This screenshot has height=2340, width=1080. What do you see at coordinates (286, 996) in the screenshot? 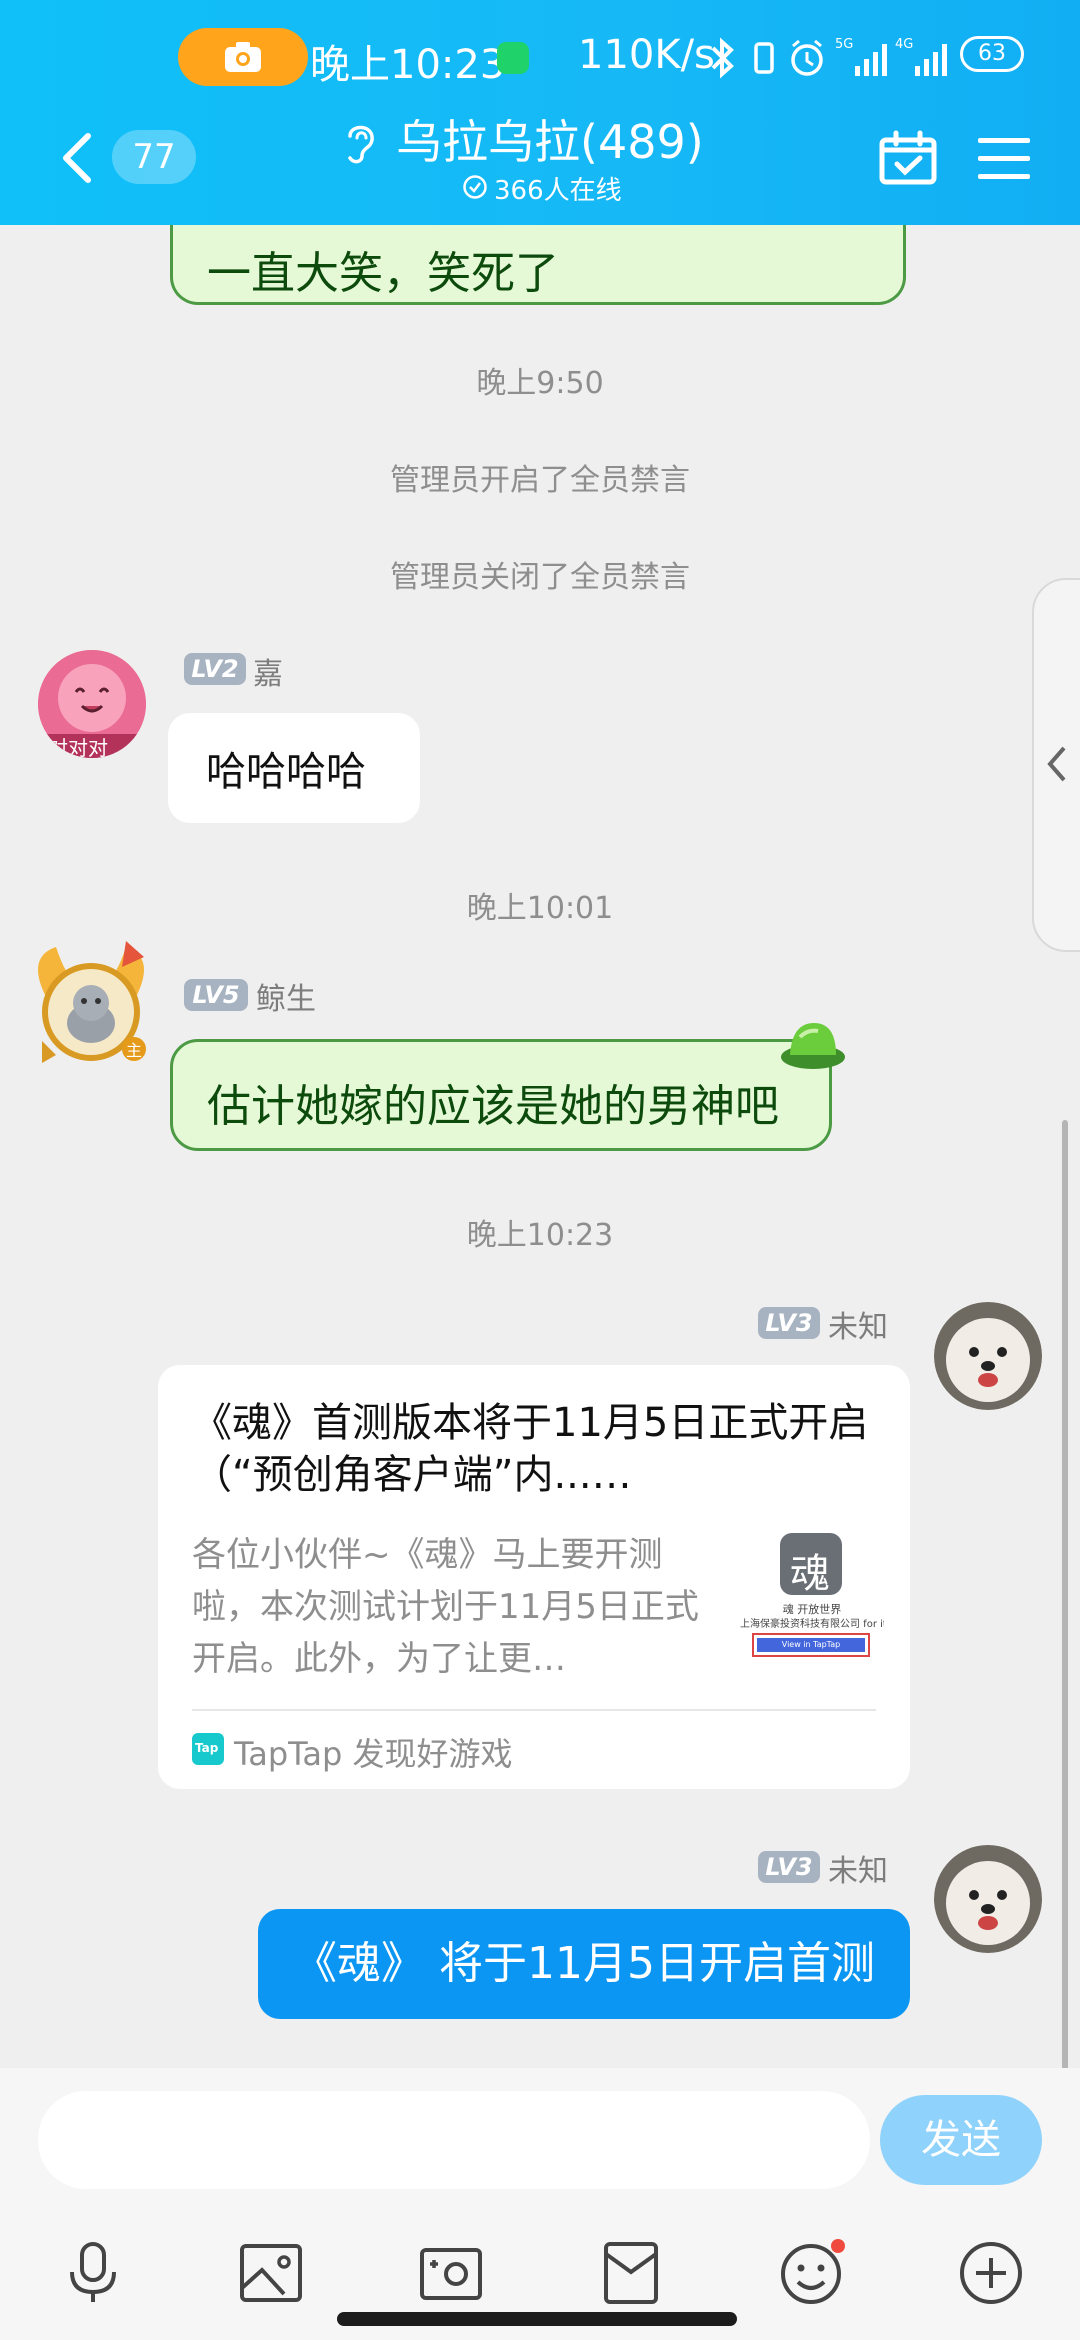
I see `sender-name: 鲸生` at bounding box center [286, 996].